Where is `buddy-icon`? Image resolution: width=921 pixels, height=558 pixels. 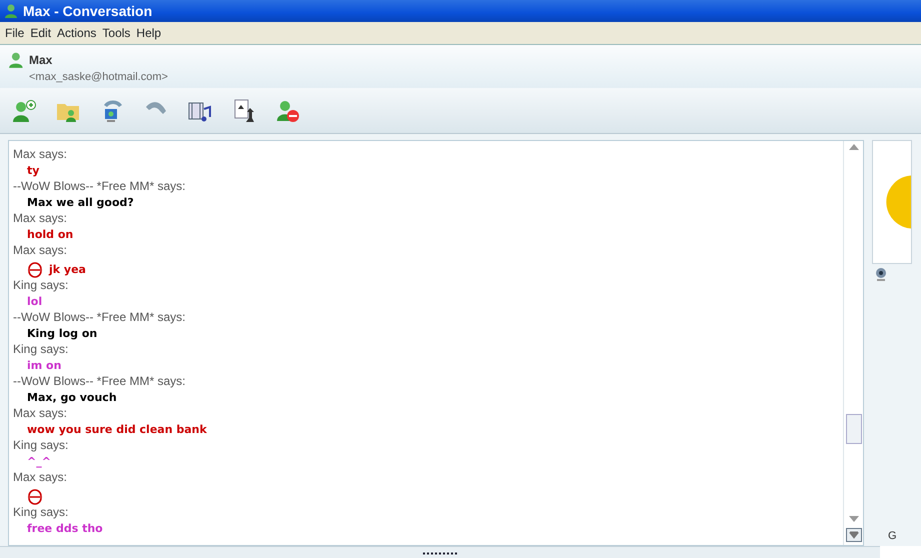 buddy-icon is located at coordinates (12, 11).